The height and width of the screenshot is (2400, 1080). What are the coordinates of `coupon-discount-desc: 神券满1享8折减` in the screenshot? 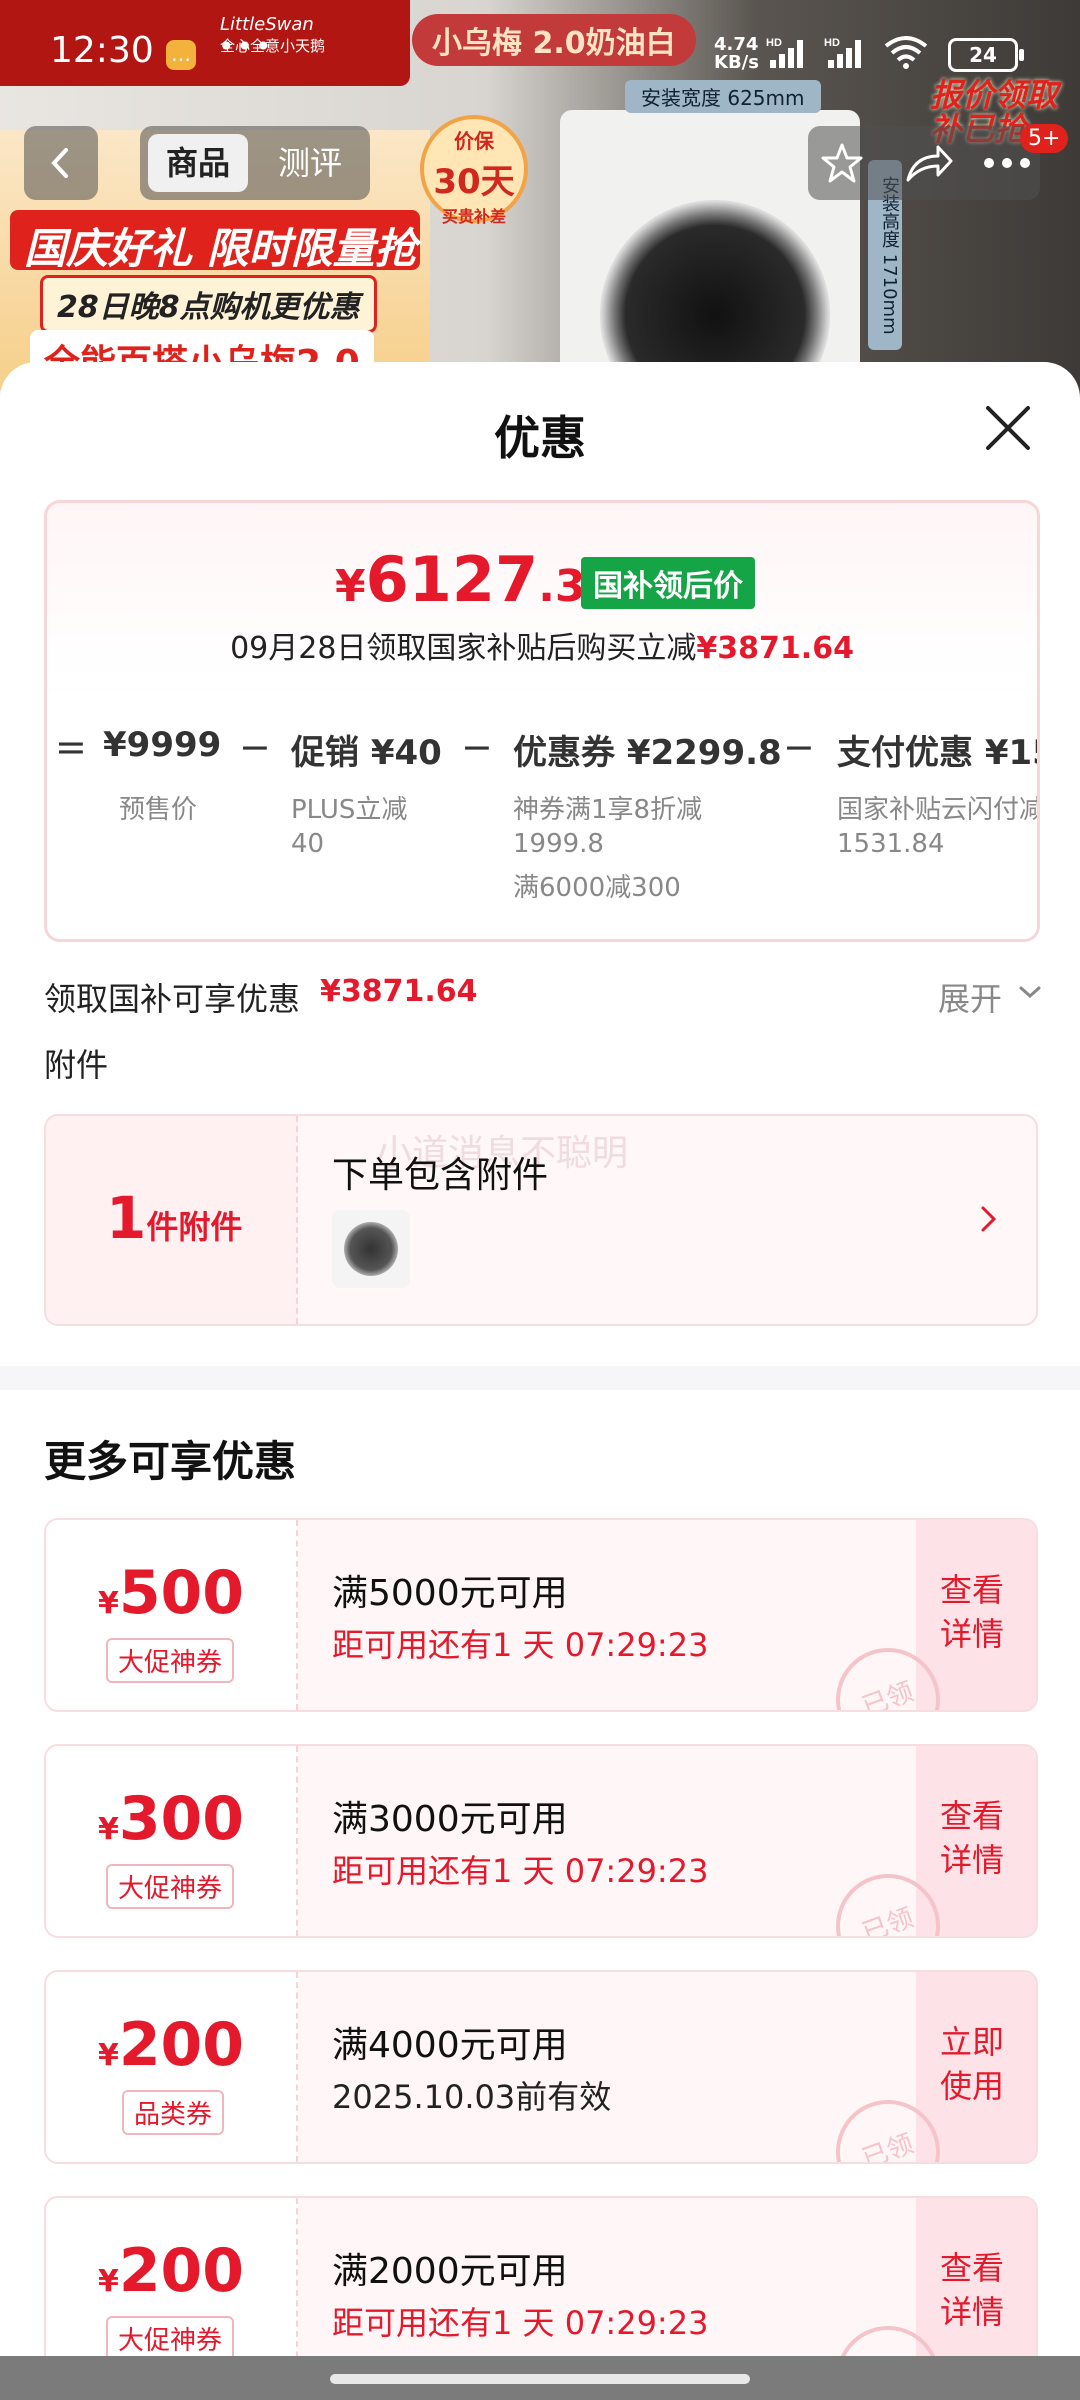 It's located at (608, 810).